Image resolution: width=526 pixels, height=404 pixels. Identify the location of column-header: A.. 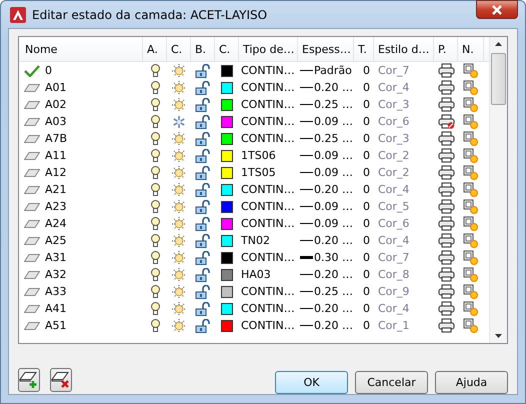
(155, 49).